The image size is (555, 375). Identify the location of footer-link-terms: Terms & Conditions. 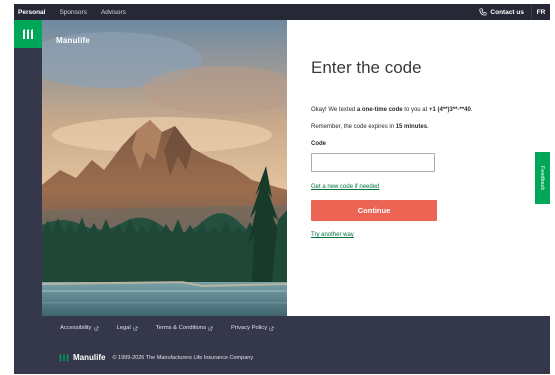
(184, 328).